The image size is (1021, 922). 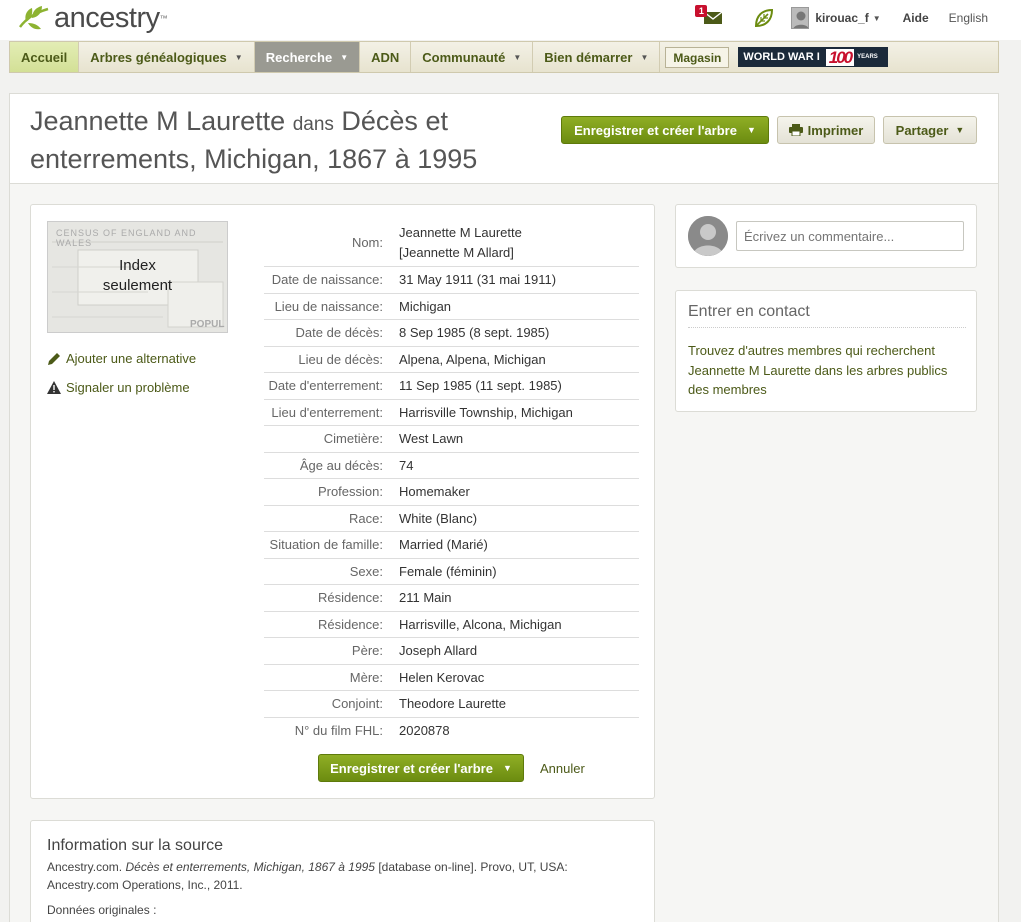 I want to click on comment-input, so click(x=850, y=236).